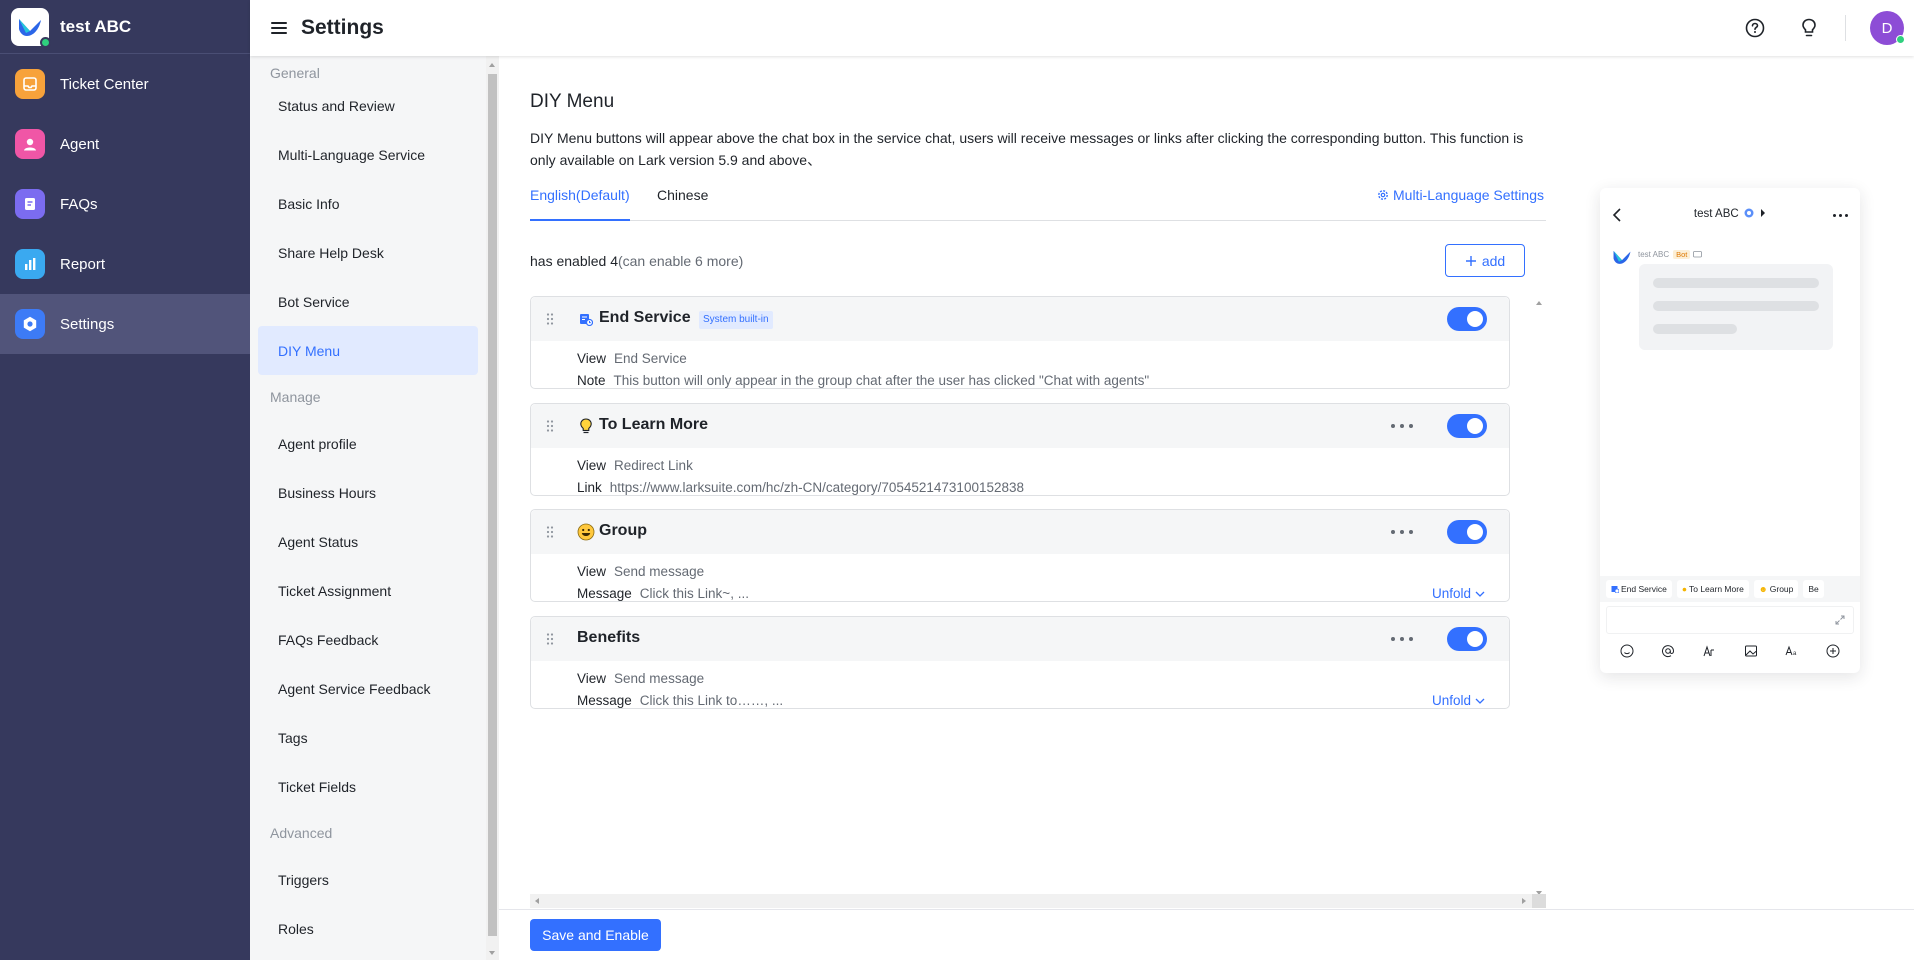  I want to click on hamburger-menu-icon, so click(279, 28).